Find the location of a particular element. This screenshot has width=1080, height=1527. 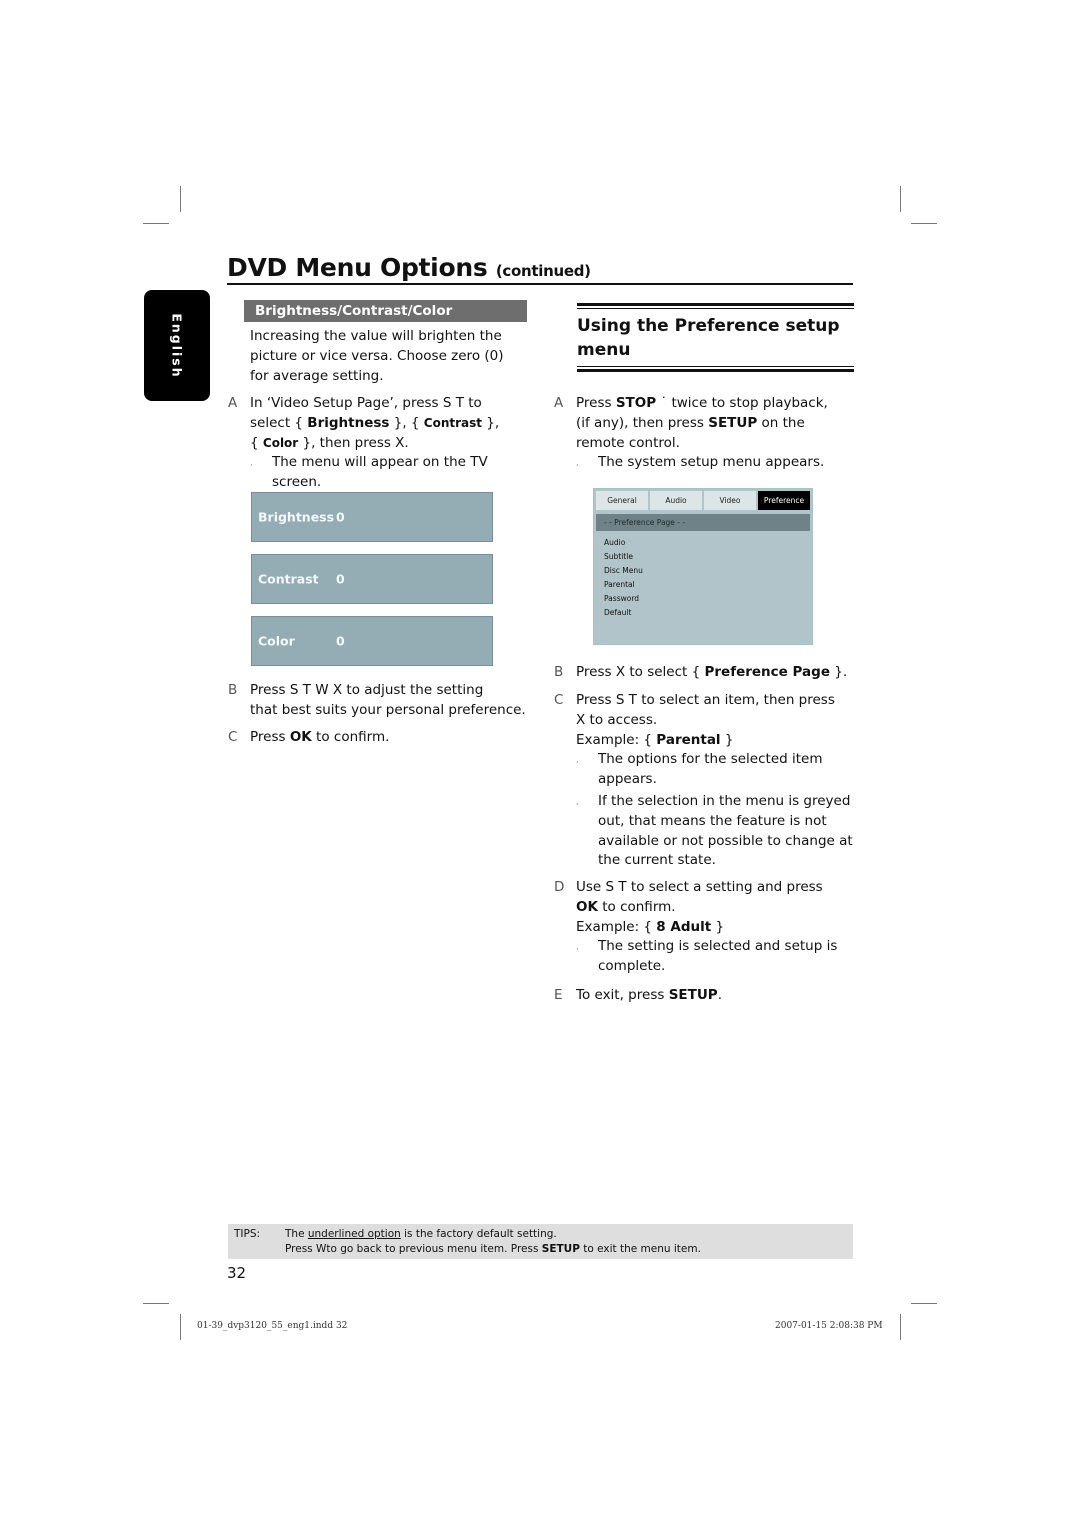

section-heading-preference: Using the Preference setup menu is located at coordinates (708, 338).